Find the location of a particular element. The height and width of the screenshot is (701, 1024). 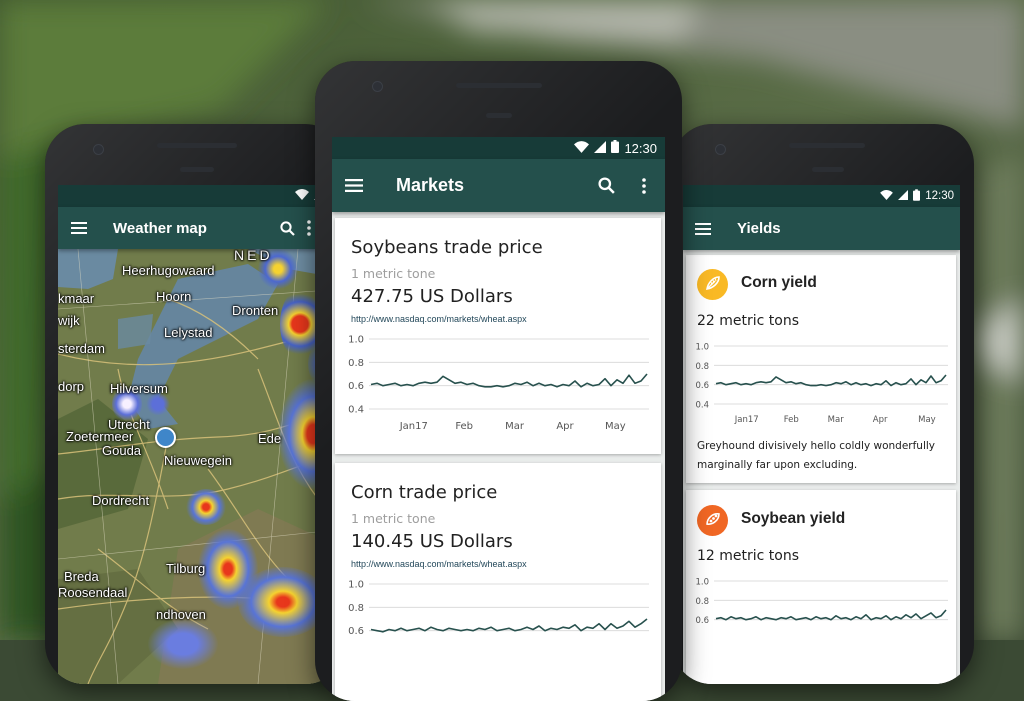

card-title: Corn trade price is located at coordinates (424, 492).